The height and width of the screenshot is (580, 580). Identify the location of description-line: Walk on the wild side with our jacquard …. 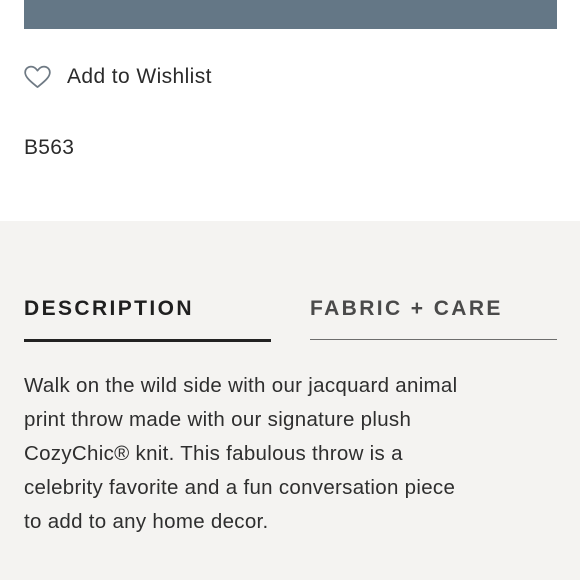
(241, 385).